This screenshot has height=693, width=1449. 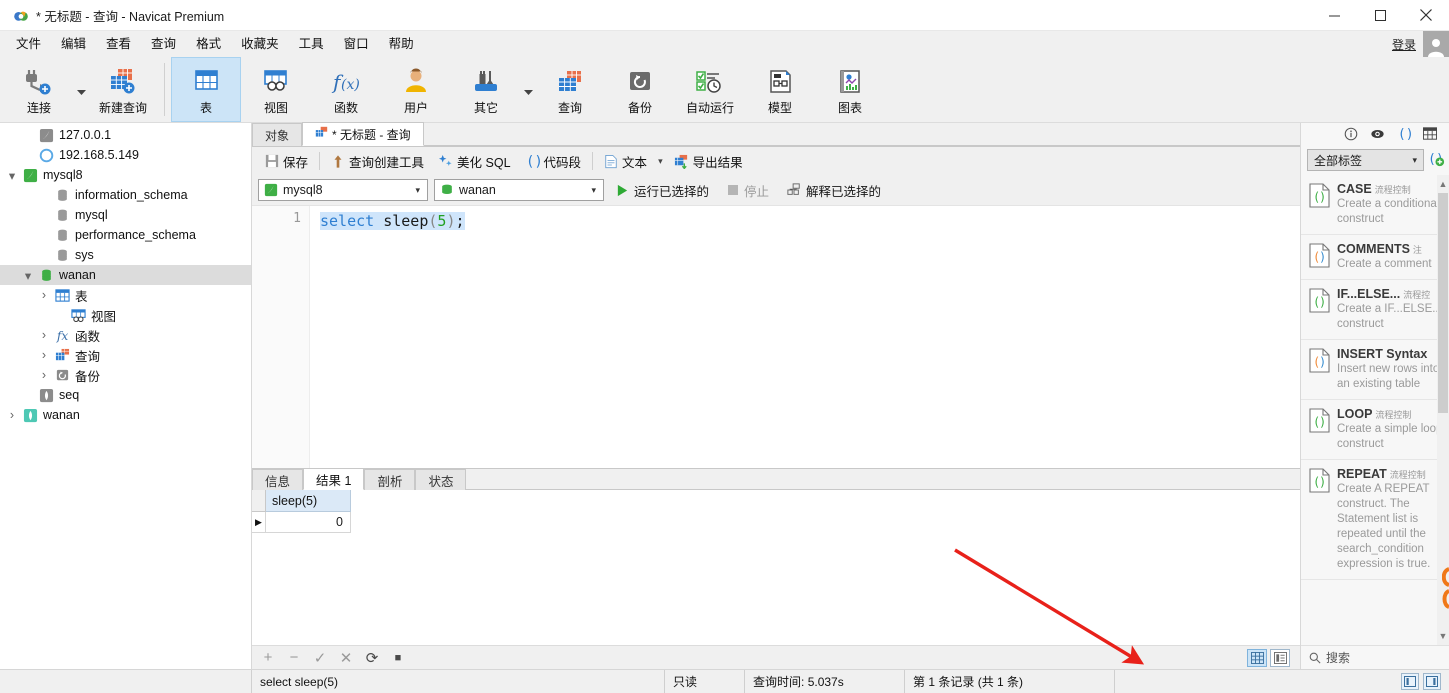 I want to click on tree-node-1921685149: 192.168.5.149, so click(x=125, y=155).